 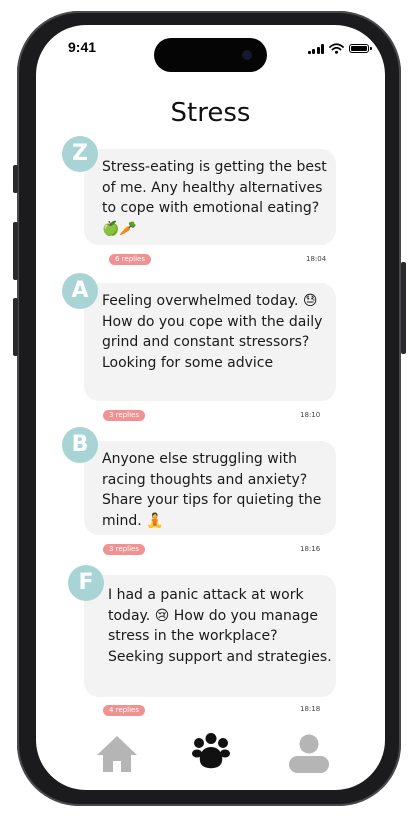 I want to click on post-timestamp: 18:16, so click(x=310, y=549).